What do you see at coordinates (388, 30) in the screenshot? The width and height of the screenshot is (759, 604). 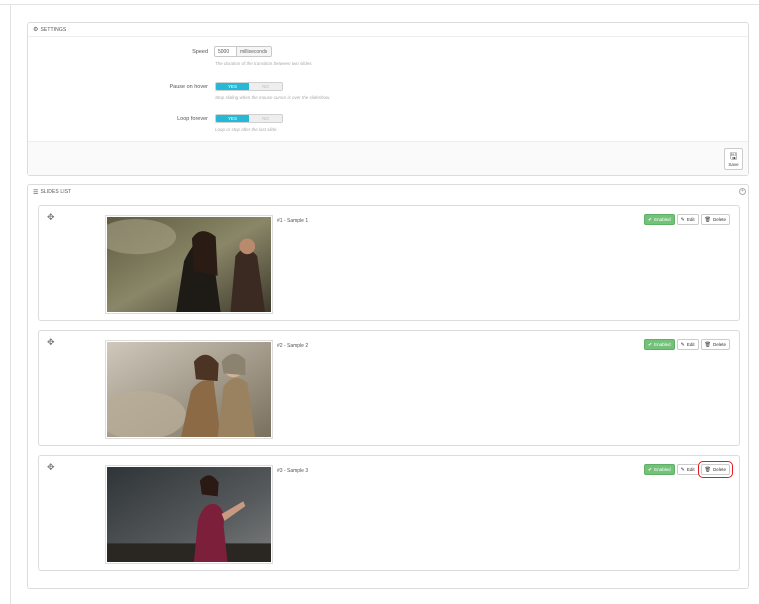 I see `settings-header: ⚙ SETTINGS` at bounding box center [388, 30].